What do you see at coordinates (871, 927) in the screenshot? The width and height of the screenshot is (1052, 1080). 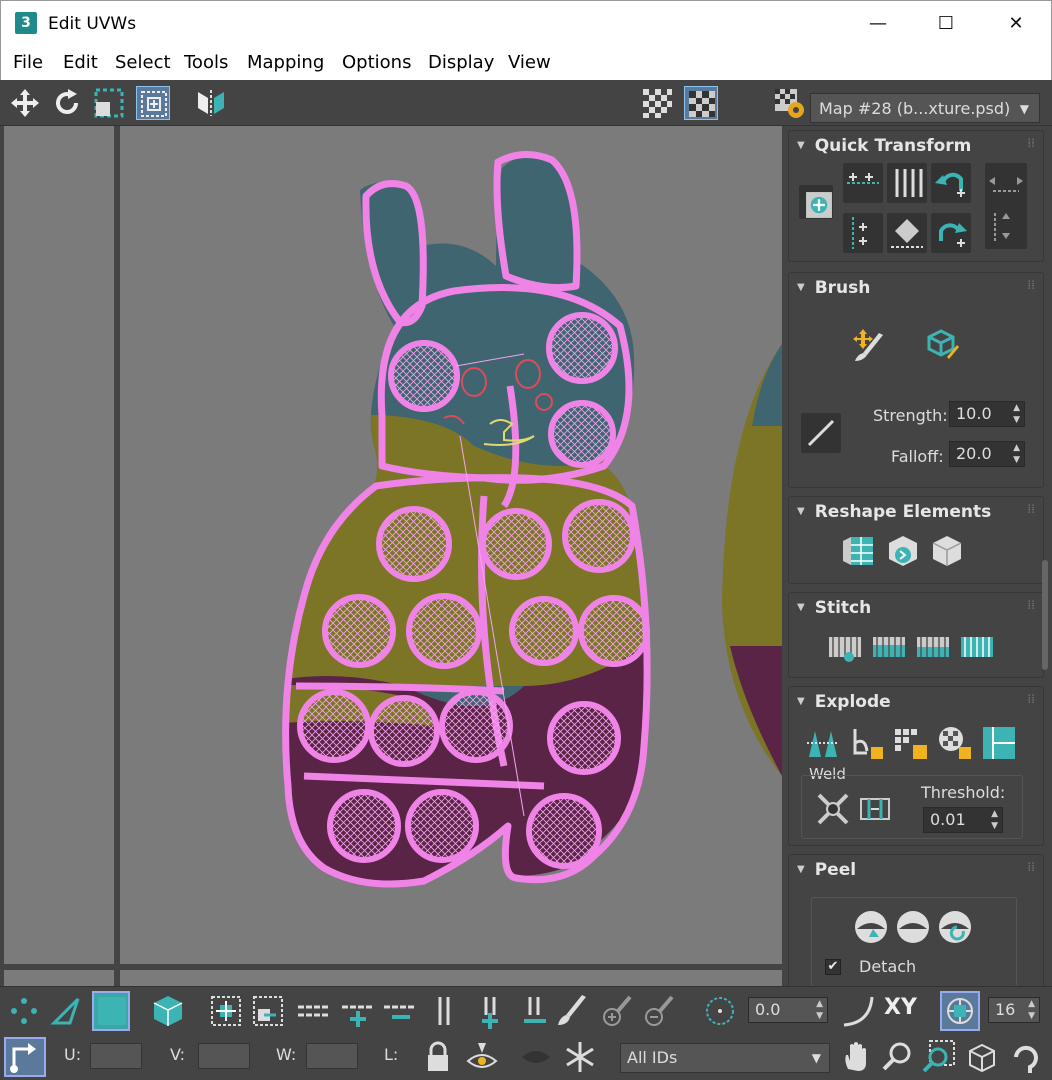 I see `quick-peel-icon` at bounding box center [871, 927].